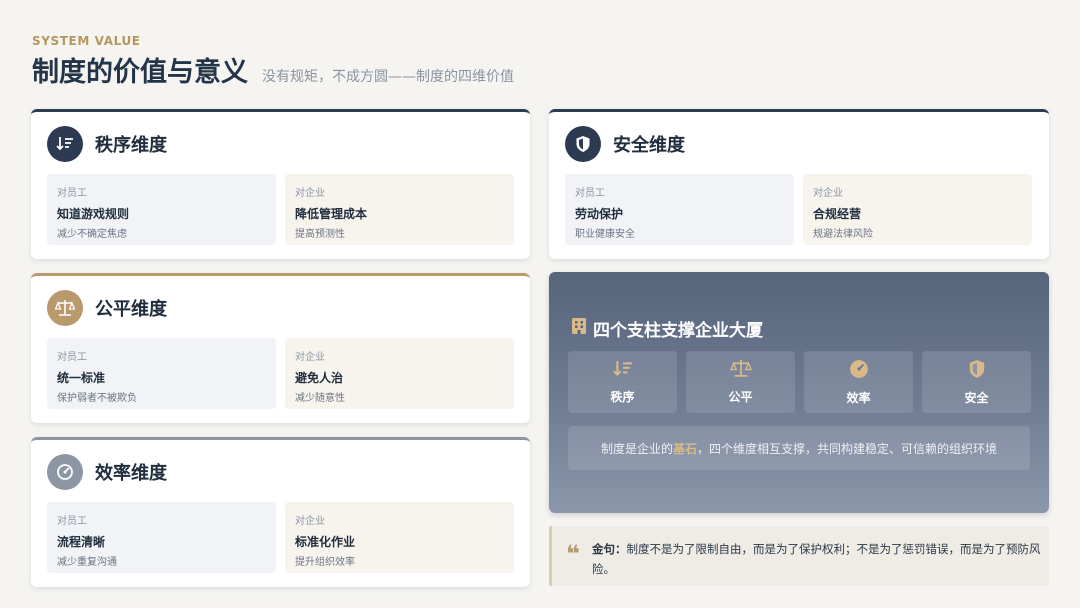  I want to click on cell-main: 知道游戏规则, so click(93, 214).